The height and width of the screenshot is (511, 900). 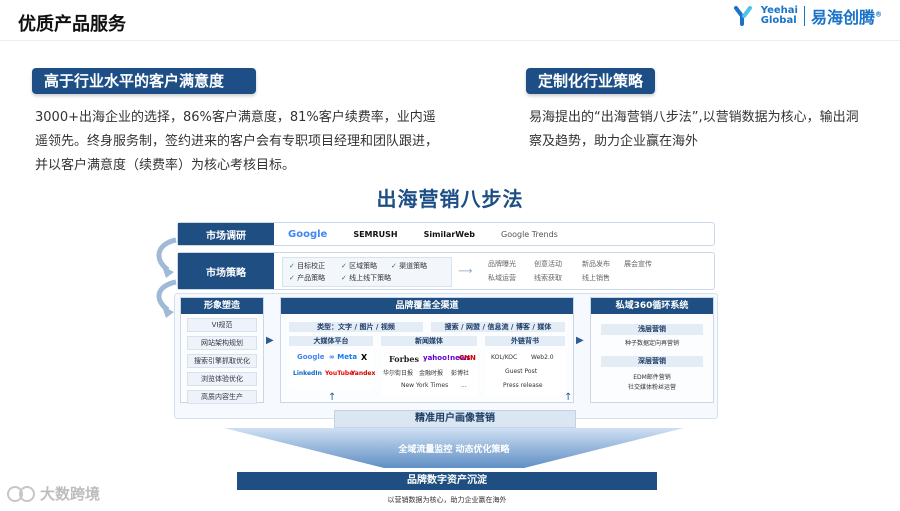 I want to click on brand-en-line2: Global, so click(x=778, y=20).